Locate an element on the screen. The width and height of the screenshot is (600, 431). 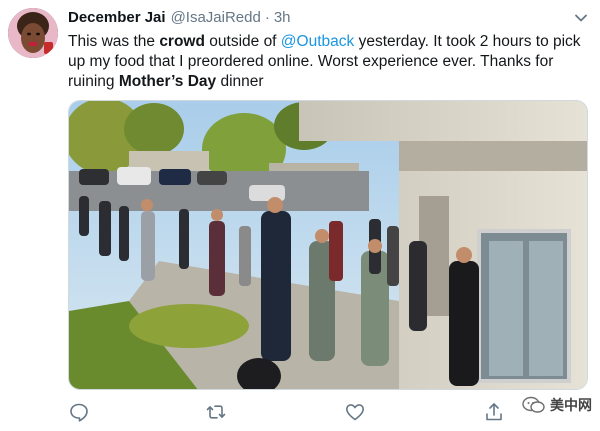
share-icon is located at coordinates (494, 412).